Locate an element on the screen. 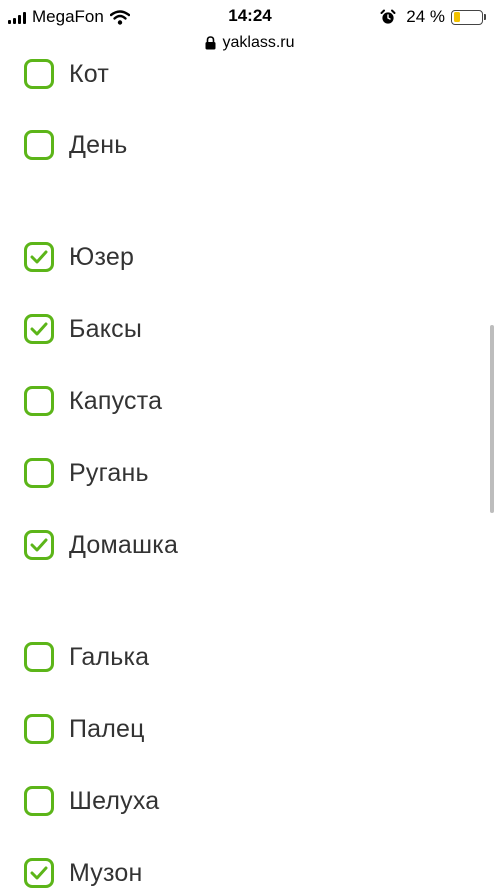  option-item: Домашка is located at coordinates (101, 545).